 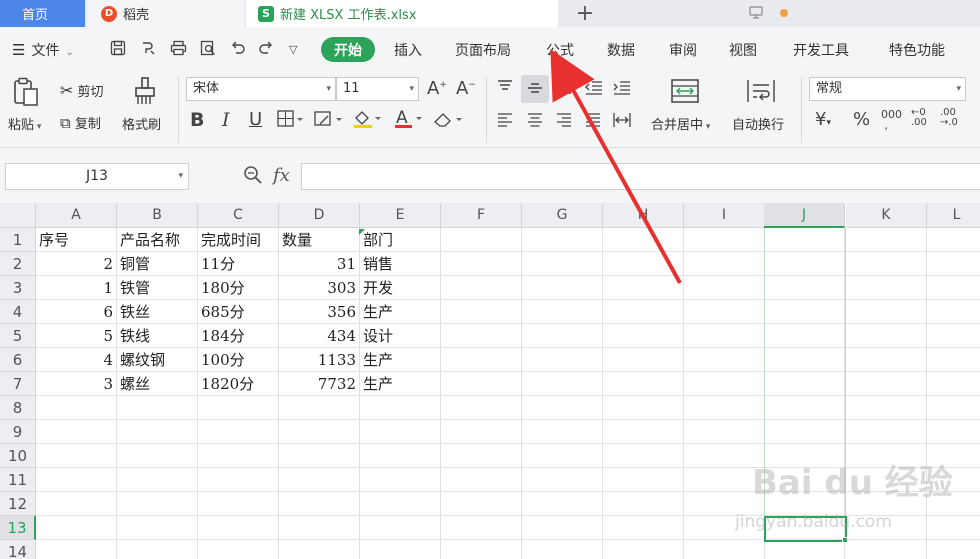 I want to click on justify-icon, so click(x=593, y=122).